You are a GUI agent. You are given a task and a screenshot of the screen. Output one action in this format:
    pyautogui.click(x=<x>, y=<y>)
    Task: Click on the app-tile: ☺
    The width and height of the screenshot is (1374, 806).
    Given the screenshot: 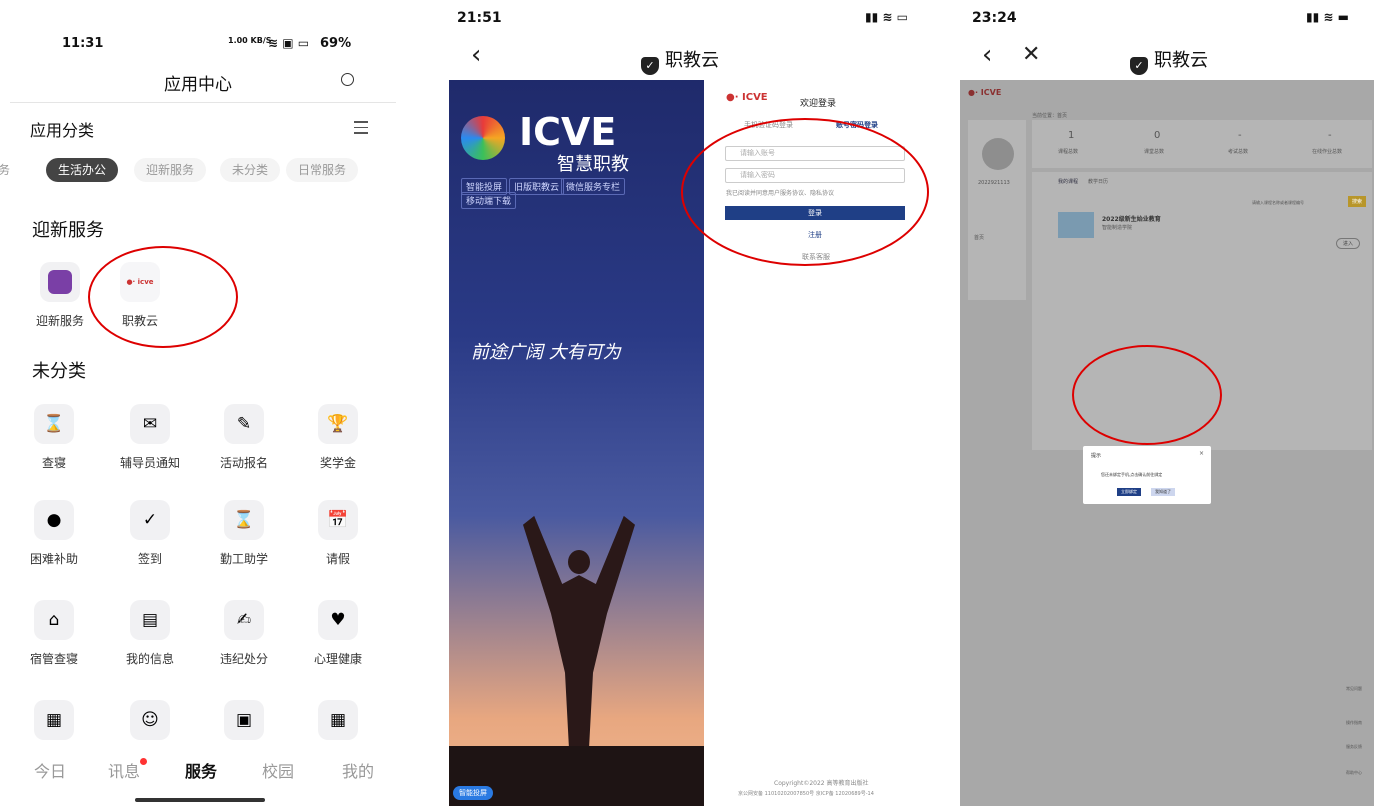 What is the action you would take?
    pyautogui.click(x=150, y=725)
    